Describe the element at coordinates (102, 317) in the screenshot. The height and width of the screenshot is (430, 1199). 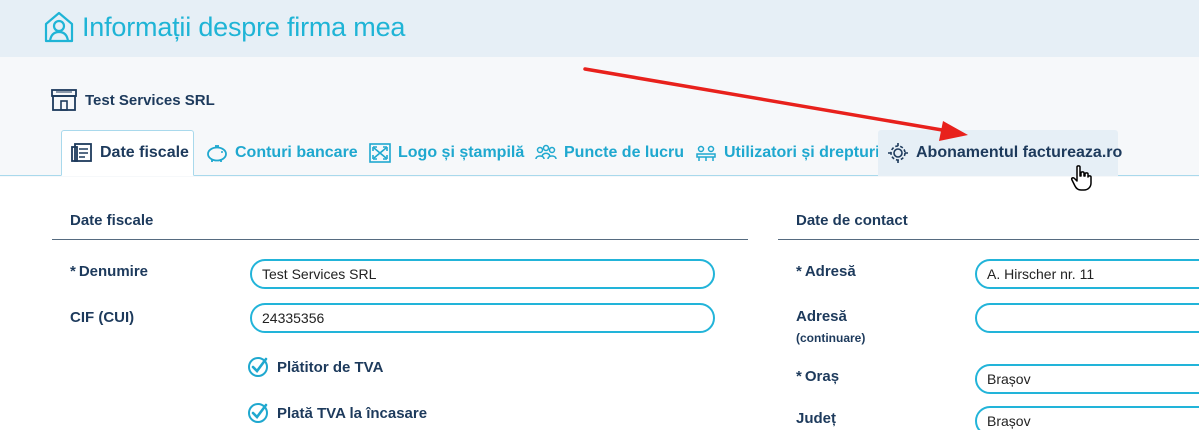
I see `cif-label: CIF (CUI)` at that location.